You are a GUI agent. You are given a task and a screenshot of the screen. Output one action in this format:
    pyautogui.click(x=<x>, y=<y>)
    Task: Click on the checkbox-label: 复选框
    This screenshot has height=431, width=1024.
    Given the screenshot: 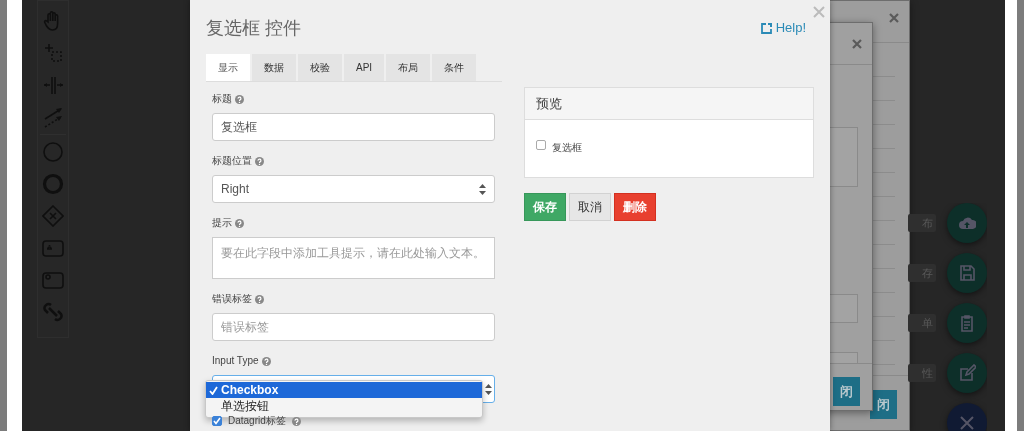 What is the action you would take?
    pyautogui.click(x=567, y=148)
    